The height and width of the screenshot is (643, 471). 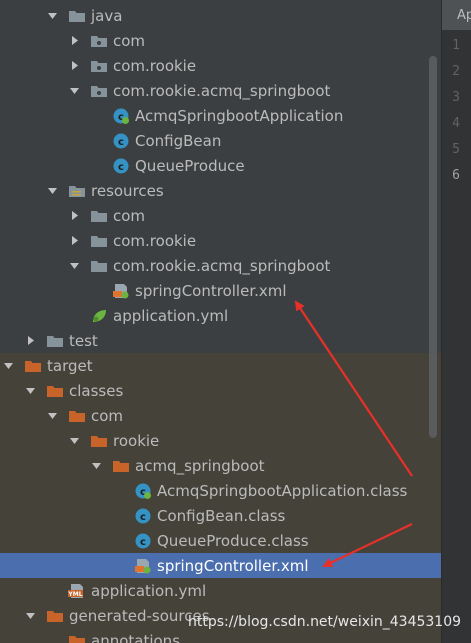 What do you see at coordinates (155, 240) in the screenshot?
I see `tree-node-label: com.rookie` at bounding box center [155, 240].